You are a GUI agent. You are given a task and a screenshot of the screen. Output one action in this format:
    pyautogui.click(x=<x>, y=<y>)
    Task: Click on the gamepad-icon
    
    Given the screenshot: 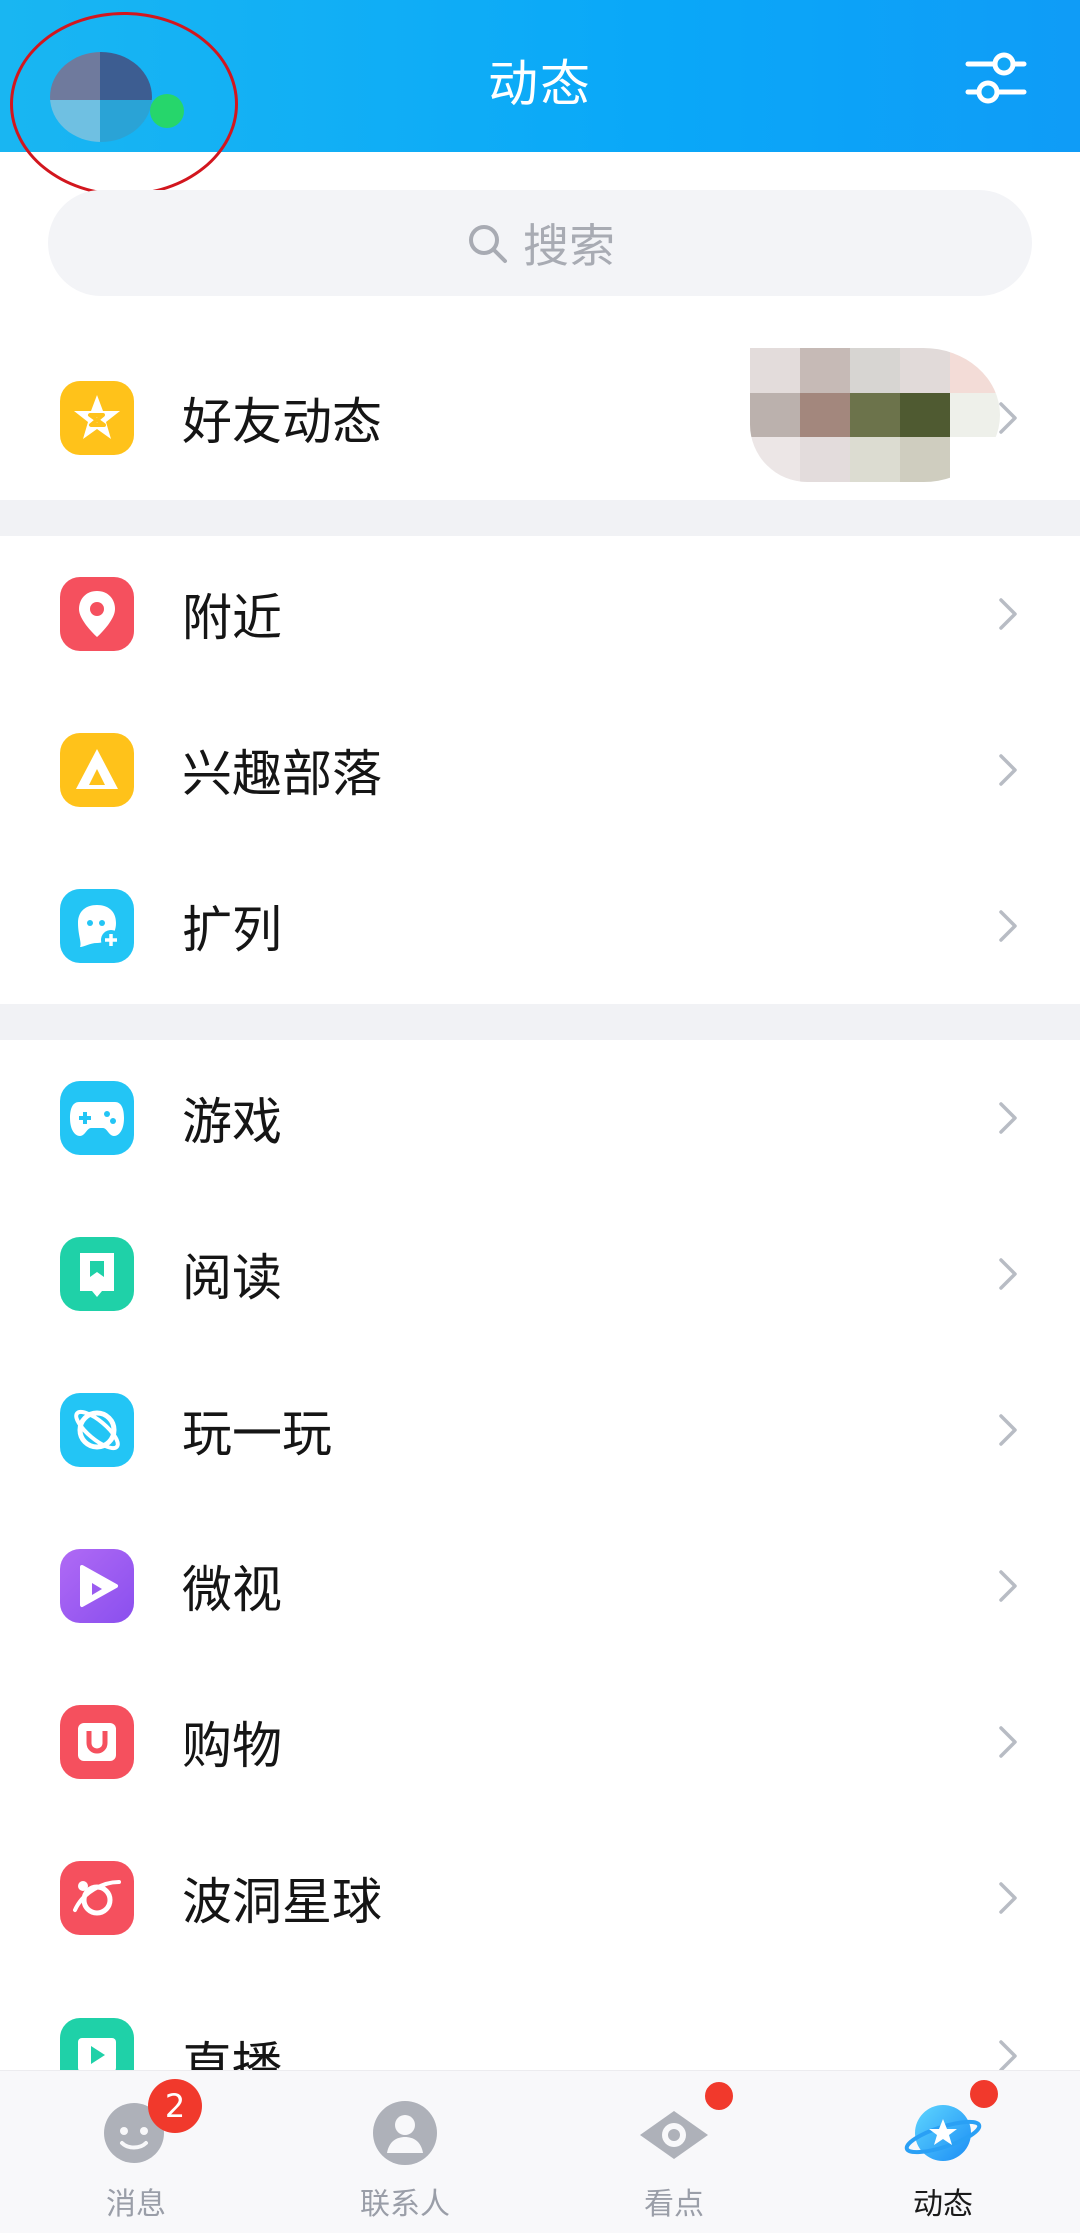 What is the action you would take?
    pyautogui.click(x=97, y=1118)
    